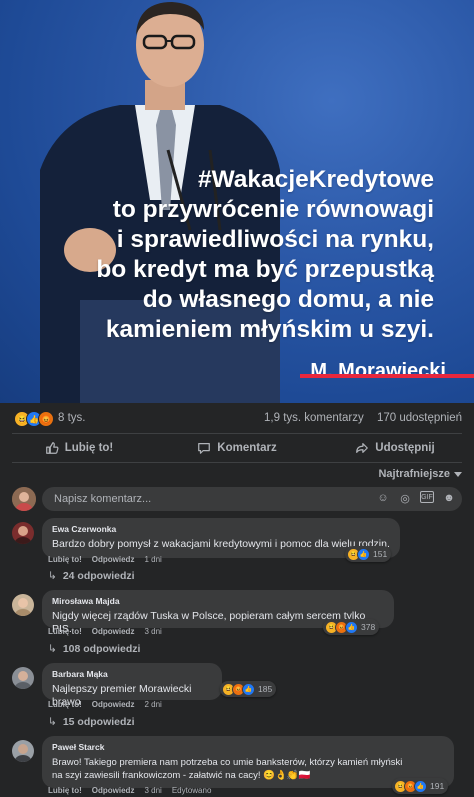  I want to click on quote-line: i sprawiedliwości na rynku,, so click(275, 239).